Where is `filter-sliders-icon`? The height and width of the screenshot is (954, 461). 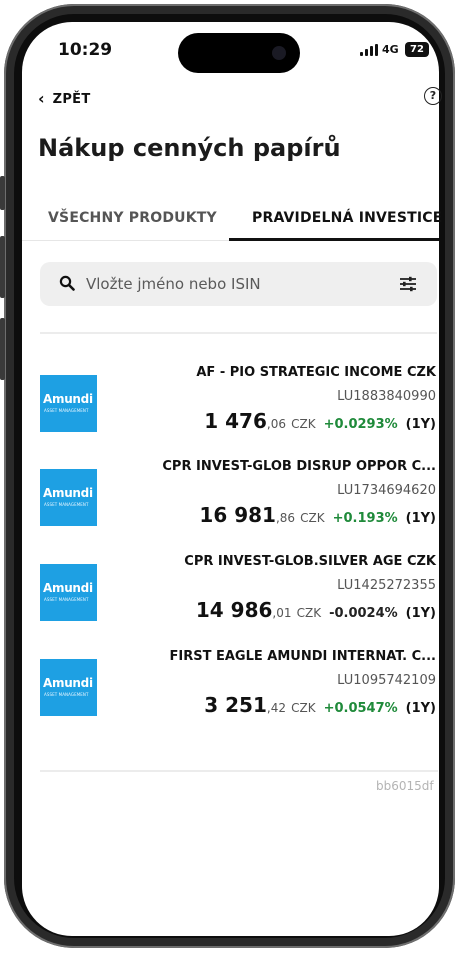 filter-sliders-icon is located at coordinates (408, 284).